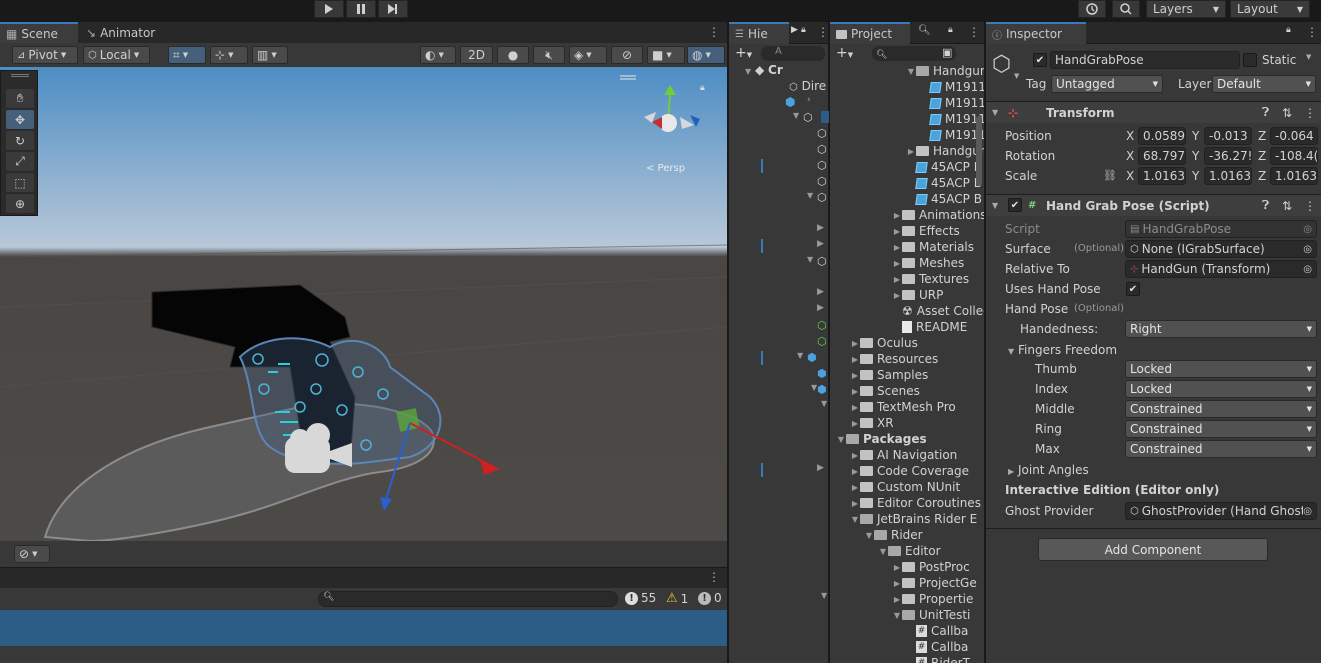 Image resolution: width=1321 pixels, height=663 pixels. I want to click on audio-toggle: 🔇︎, so click(549, 55).